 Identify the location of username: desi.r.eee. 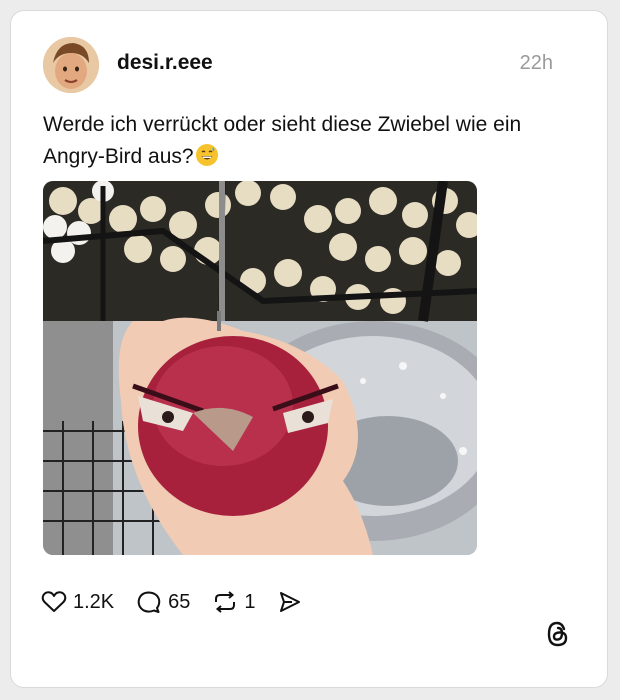
(165, 63).